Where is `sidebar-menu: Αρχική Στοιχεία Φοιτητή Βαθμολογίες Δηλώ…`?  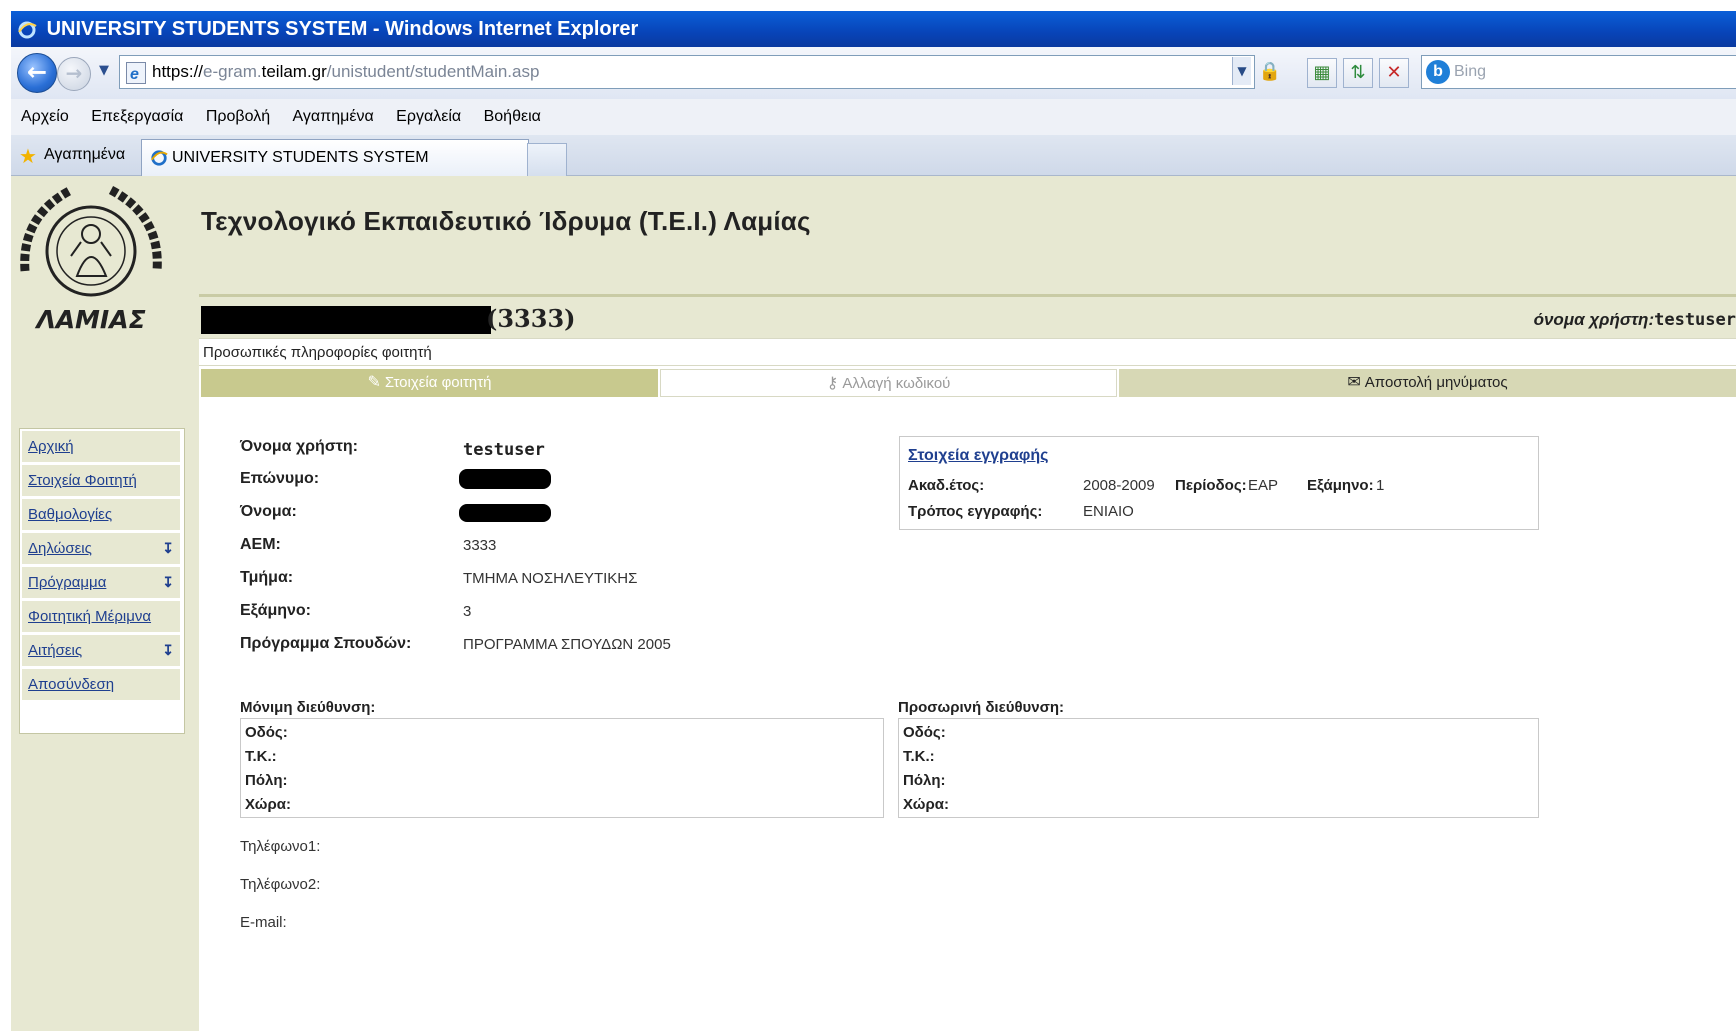 sidebar-menu: Αρχική Στοιχεία Φοιτητή Βαθμολογίες Δηλώ… is located at coordinates (102, 581).